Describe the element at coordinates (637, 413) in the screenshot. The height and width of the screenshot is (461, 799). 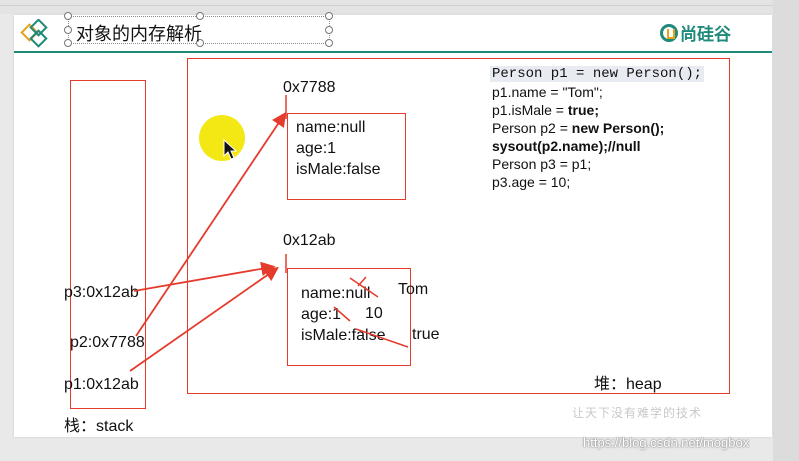
I see `watermark-slogan: 让天下没有难学的技术` at that location.